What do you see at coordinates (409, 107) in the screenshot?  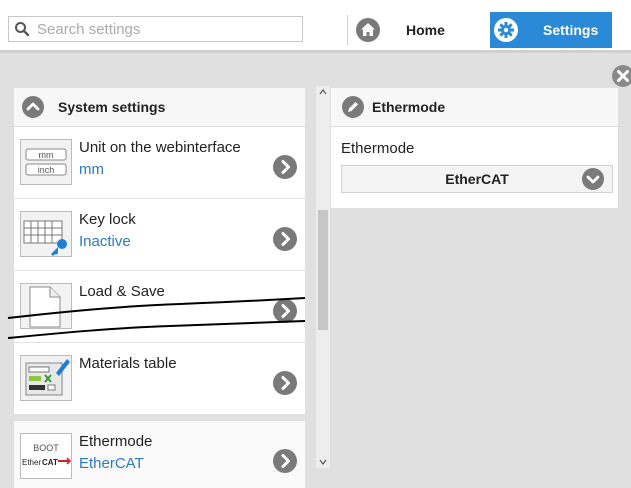 I see `ethermode-panel-title: Ethermode` at bounding box center [409, 107].